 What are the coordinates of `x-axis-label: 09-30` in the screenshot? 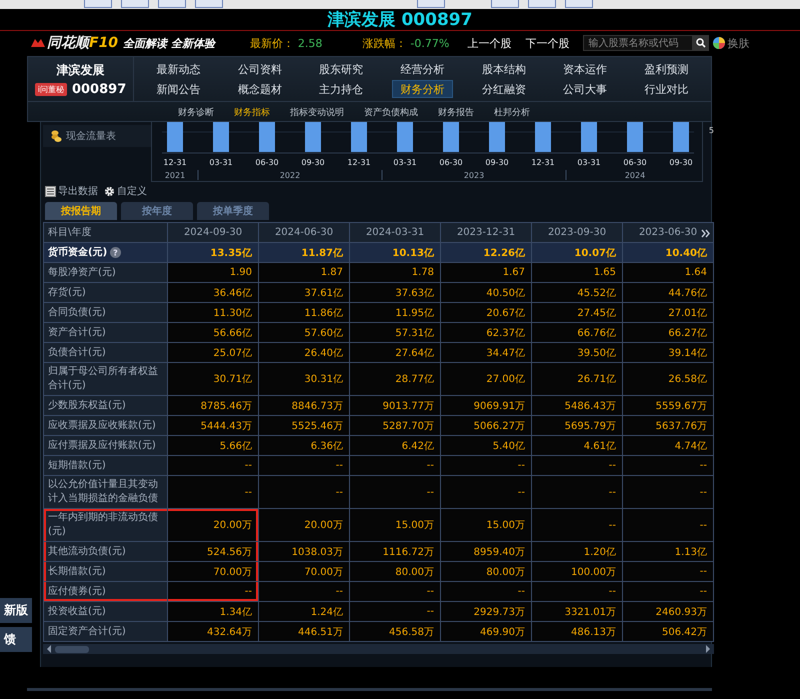 It's located at (497, 162).